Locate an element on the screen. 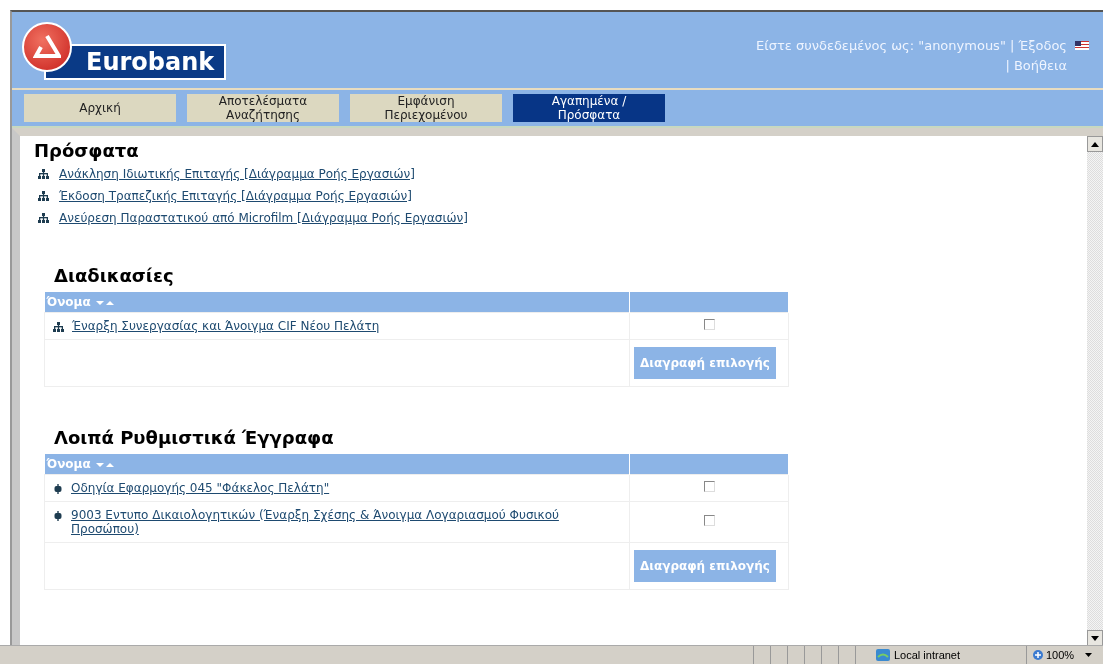  caret-icon is located at coordinates (1089, 655).